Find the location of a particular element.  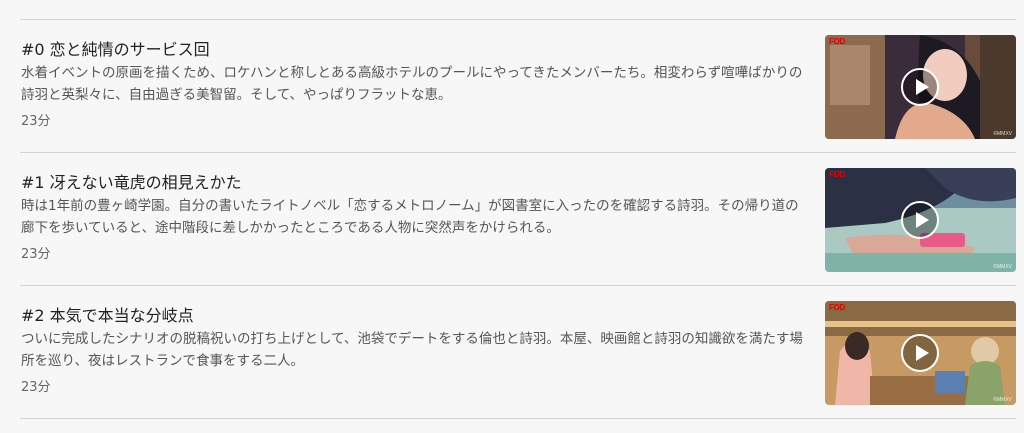

episode-title: #2 本気で本当な分岐点 is located at coordinates (107, 314).